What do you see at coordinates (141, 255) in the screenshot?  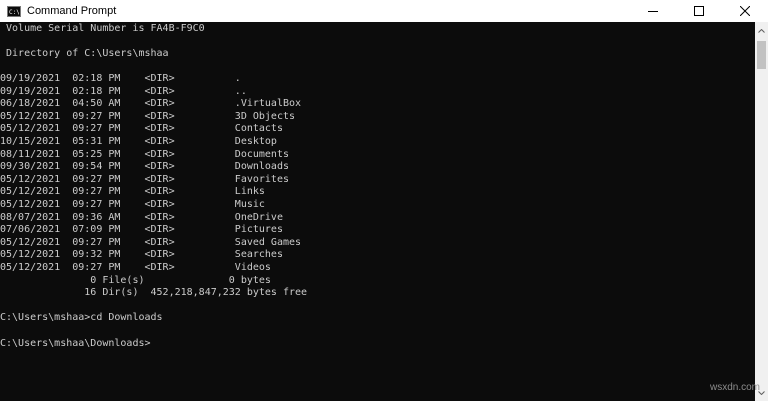 I see `console-line: 05/12/2021 09:32 PM <DIR> Searches` at bounding box center [141, 255].